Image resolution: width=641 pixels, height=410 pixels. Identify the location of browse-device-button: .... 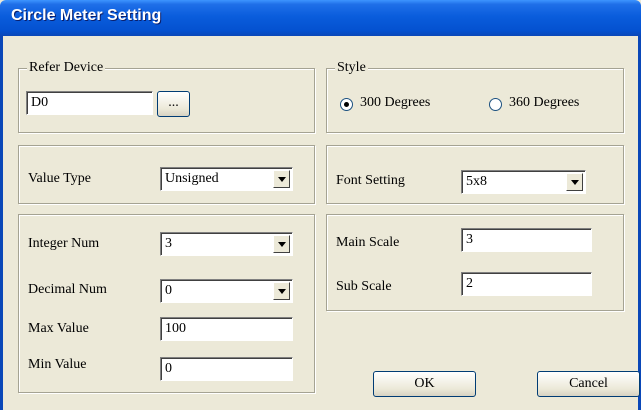
(173, 104).